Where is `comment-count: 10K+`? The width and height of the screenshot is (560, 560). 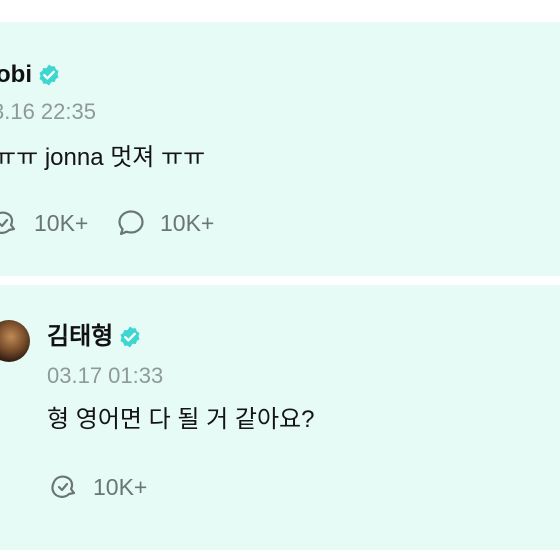 comment-count: 10K+ is located at coordinates (187, 222).